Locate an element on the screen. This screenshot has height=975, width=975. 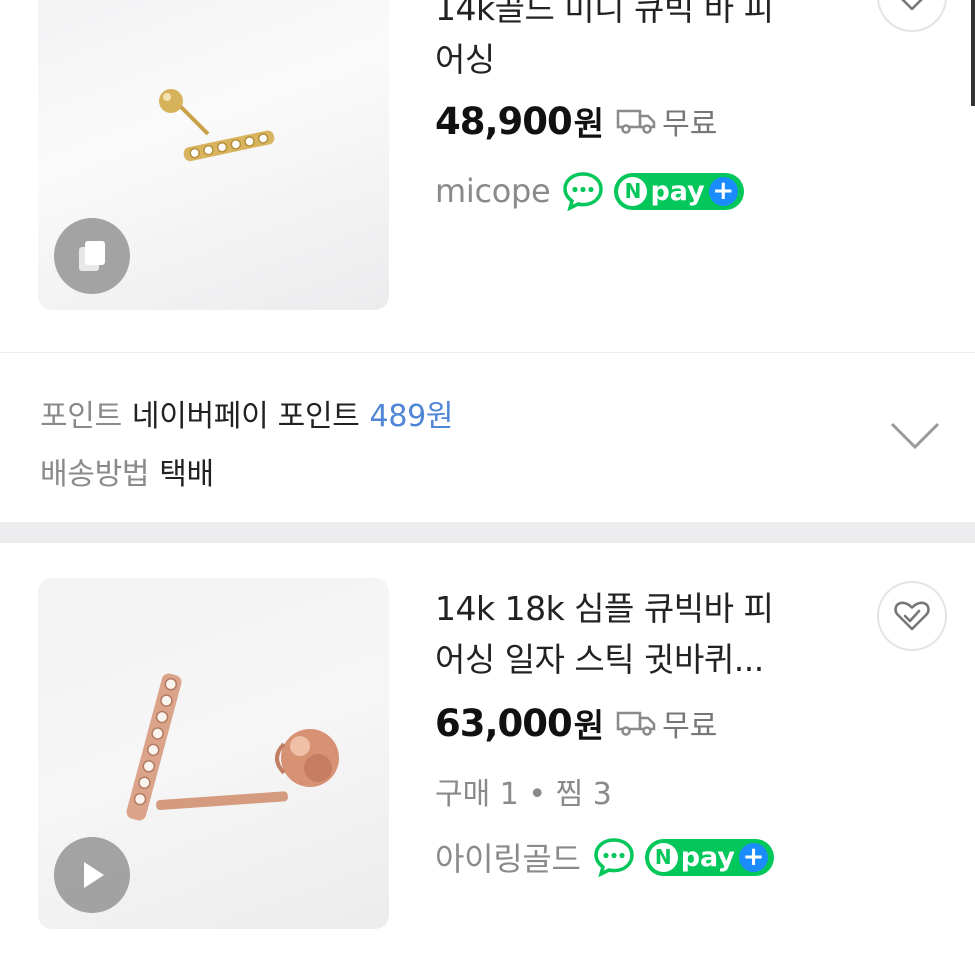
product-title: 14k골드 미니 큐빅 바 피 is located at coordinates (645, 17).